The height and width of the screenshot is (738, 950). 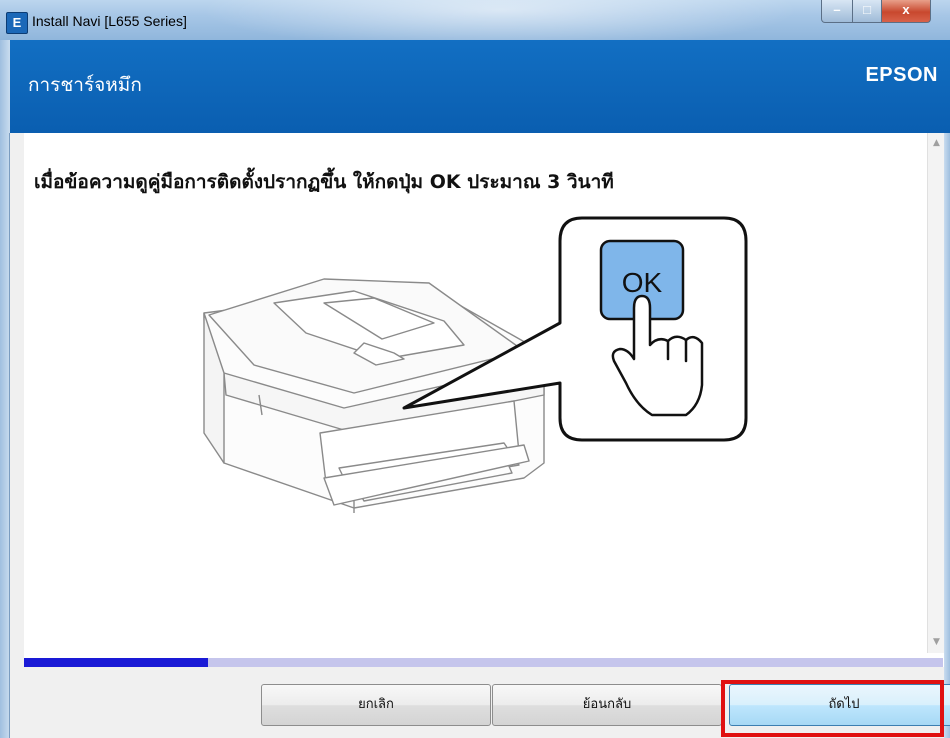 What do you see at coordinates (947, 435) in the screenshot?
I see `window-frame-right` at bounding box center [947, 435].